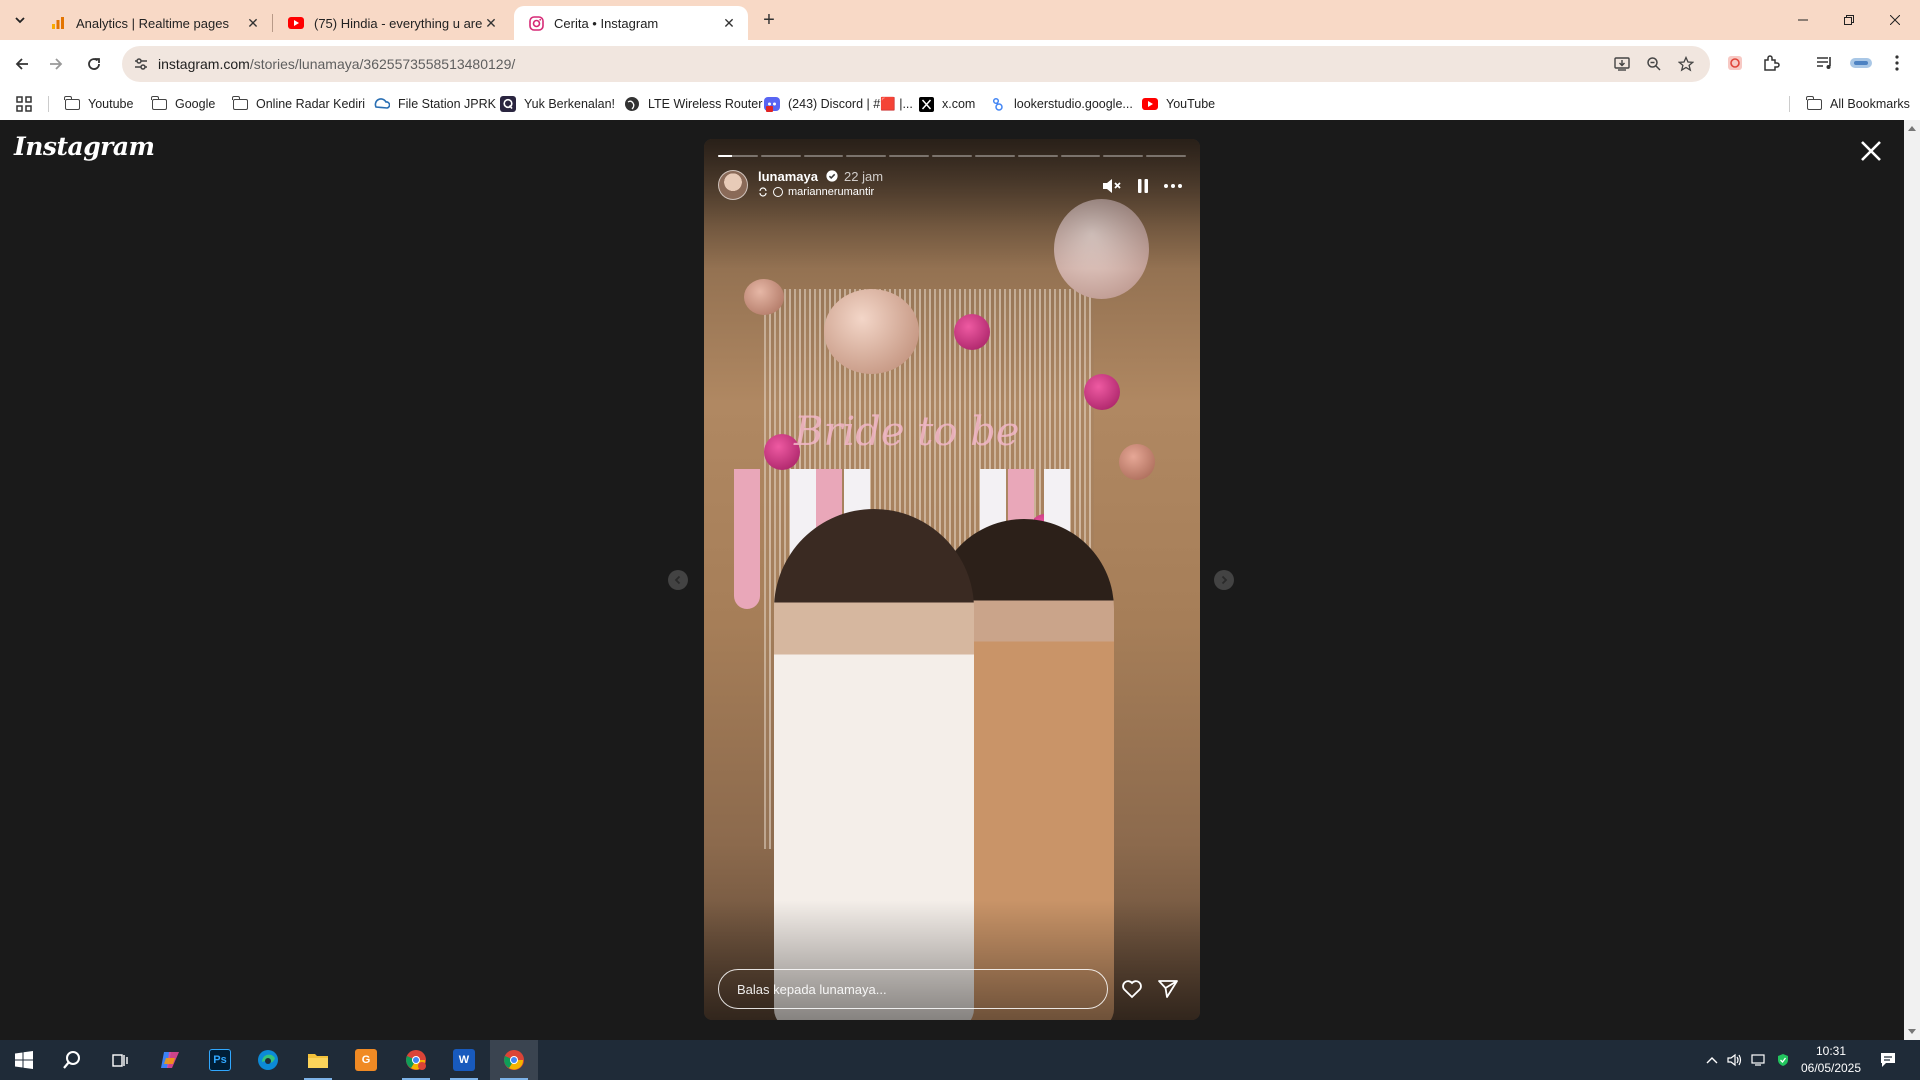 The width and height of the screenshot is (1920, 1080). What do you see at coordinates (1759, 1060) in the screenshot?
I see `network-button` at bounding box center [1759, 1060].